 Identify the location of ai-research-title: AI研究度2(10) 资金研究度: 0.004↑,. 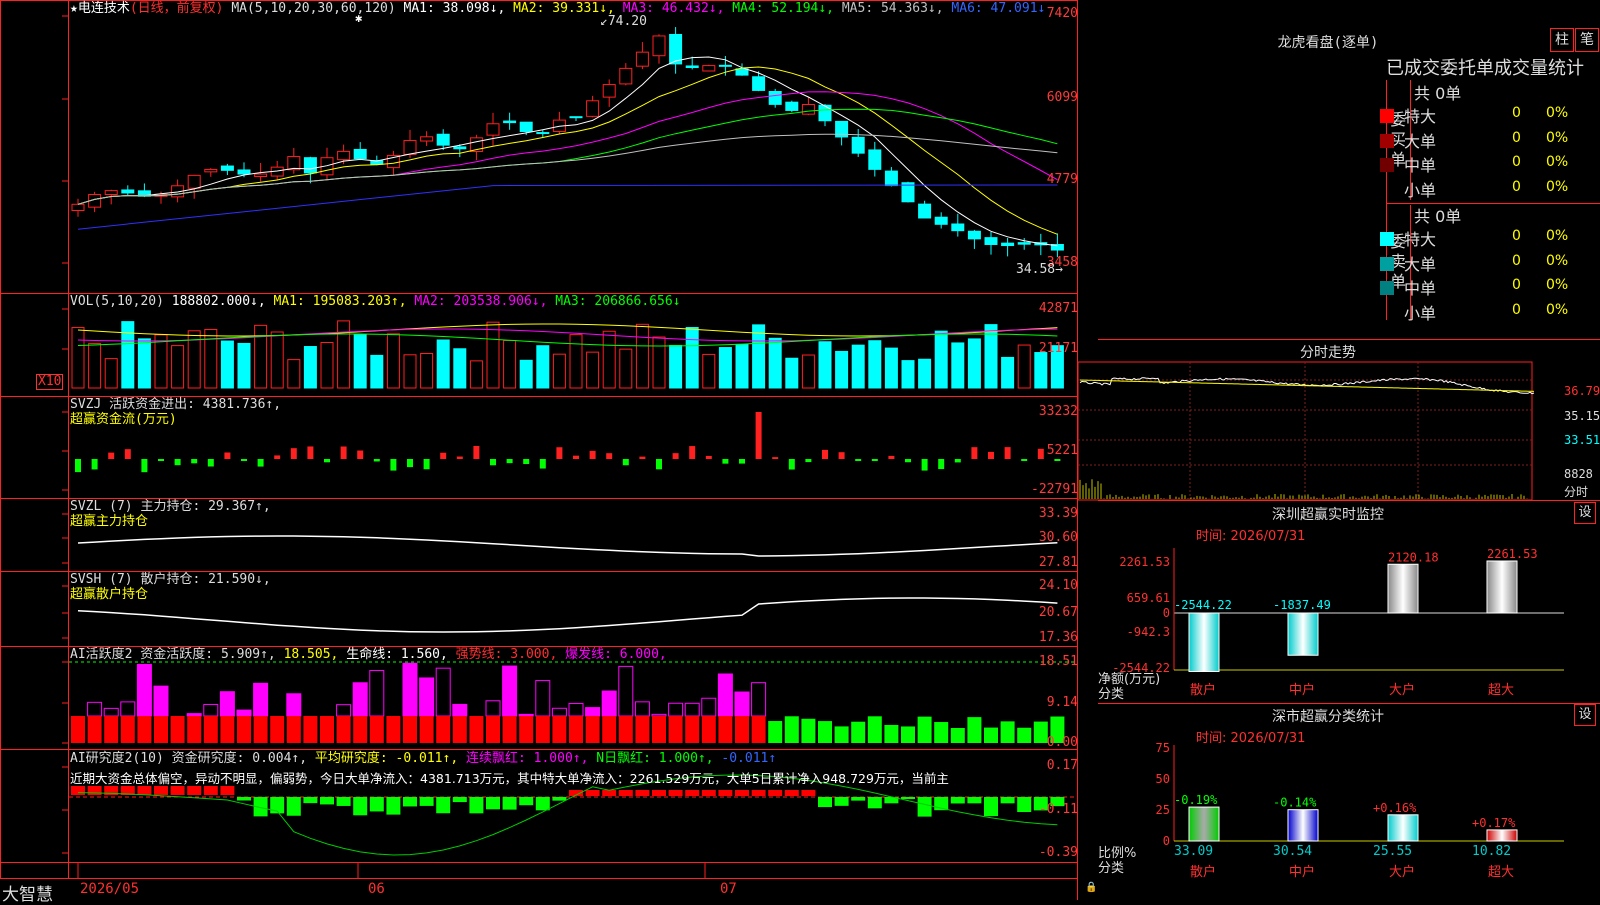
(189, 758).